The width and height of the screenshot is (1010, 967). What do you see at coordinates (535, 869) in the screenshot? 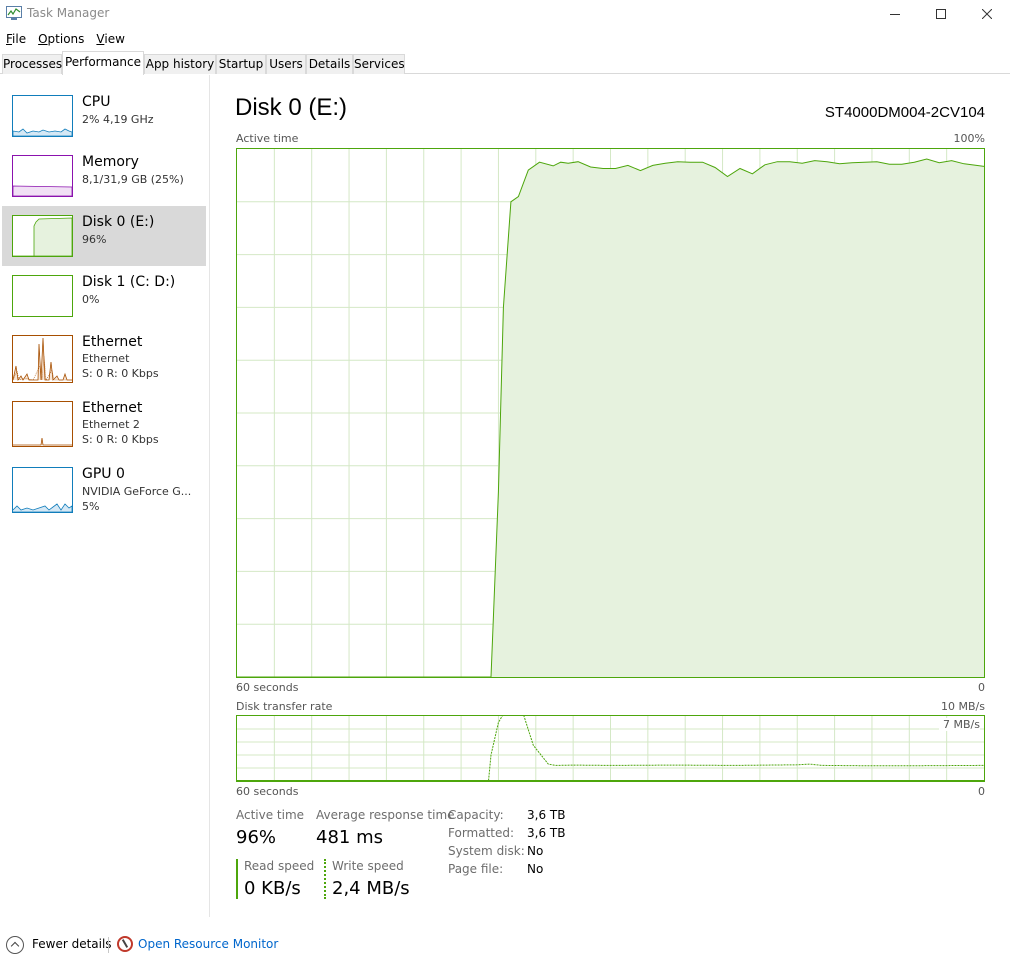
I see `page-file-value: No` at bounding box center [535, 869].